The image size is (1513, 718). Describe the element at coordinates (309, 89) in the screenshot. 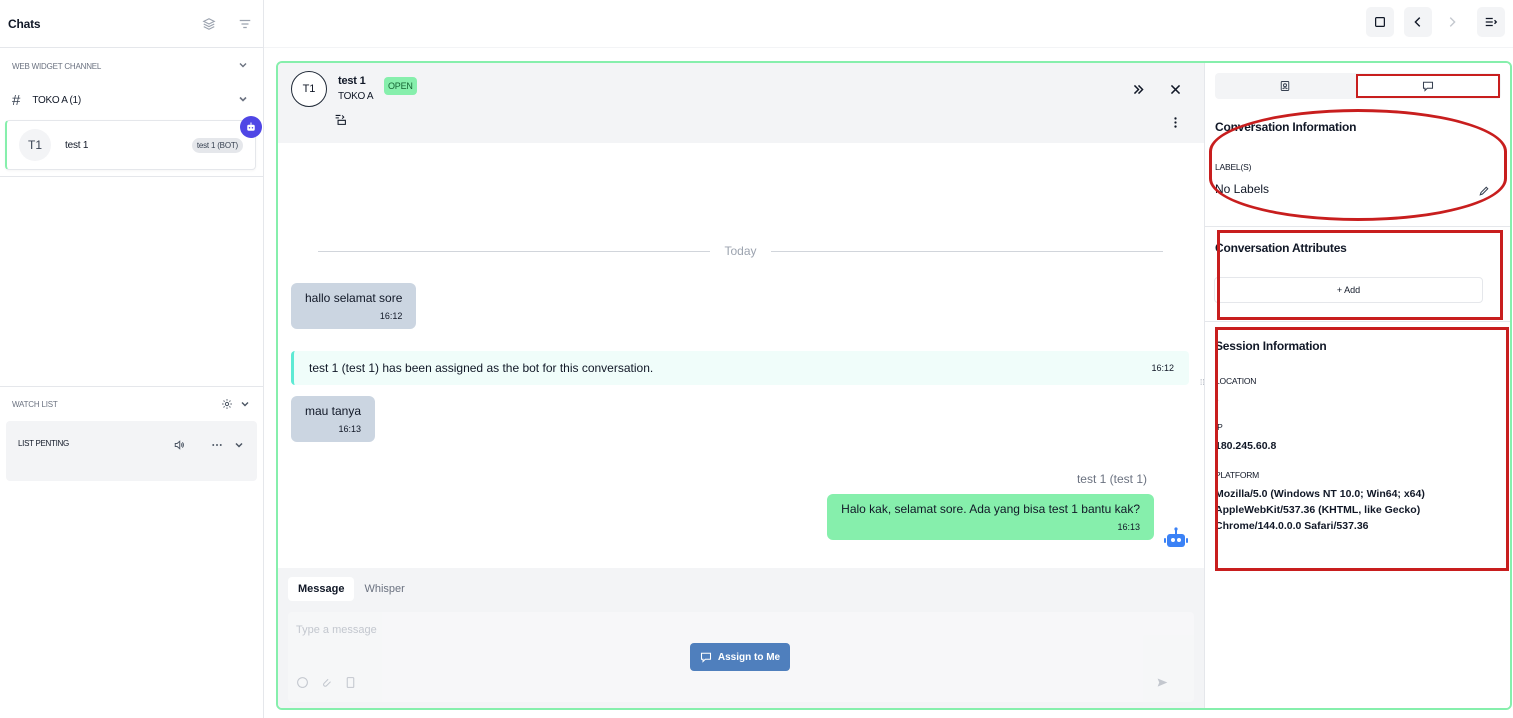

I see `contact-avatar: T1` at that location.